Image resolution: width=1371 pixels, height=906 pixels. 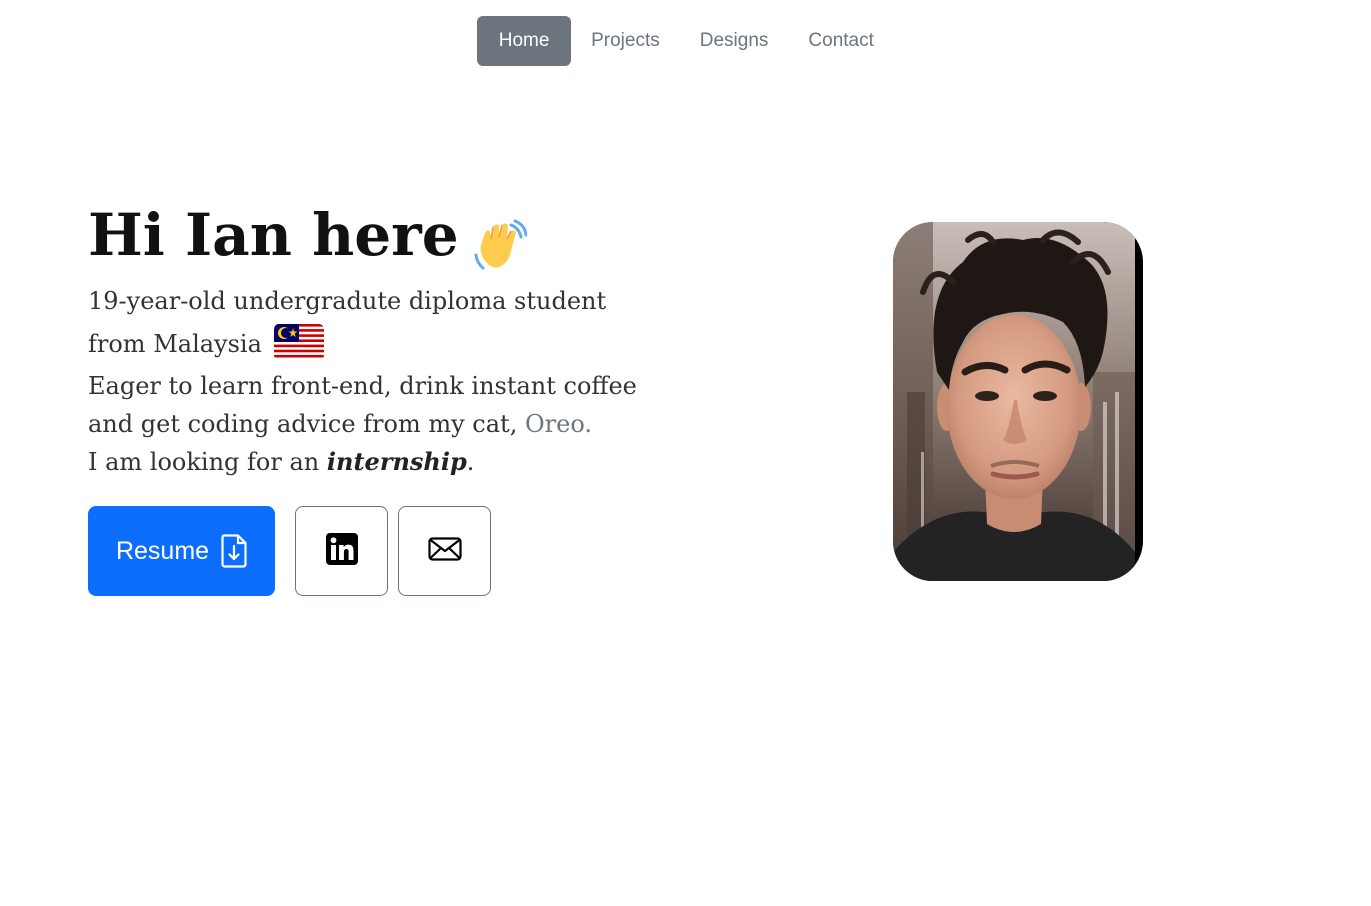 What do you see at coordinates (396, 461) in the screenshot?
I see `internship-text: internship` at bounding box center [396, 461].